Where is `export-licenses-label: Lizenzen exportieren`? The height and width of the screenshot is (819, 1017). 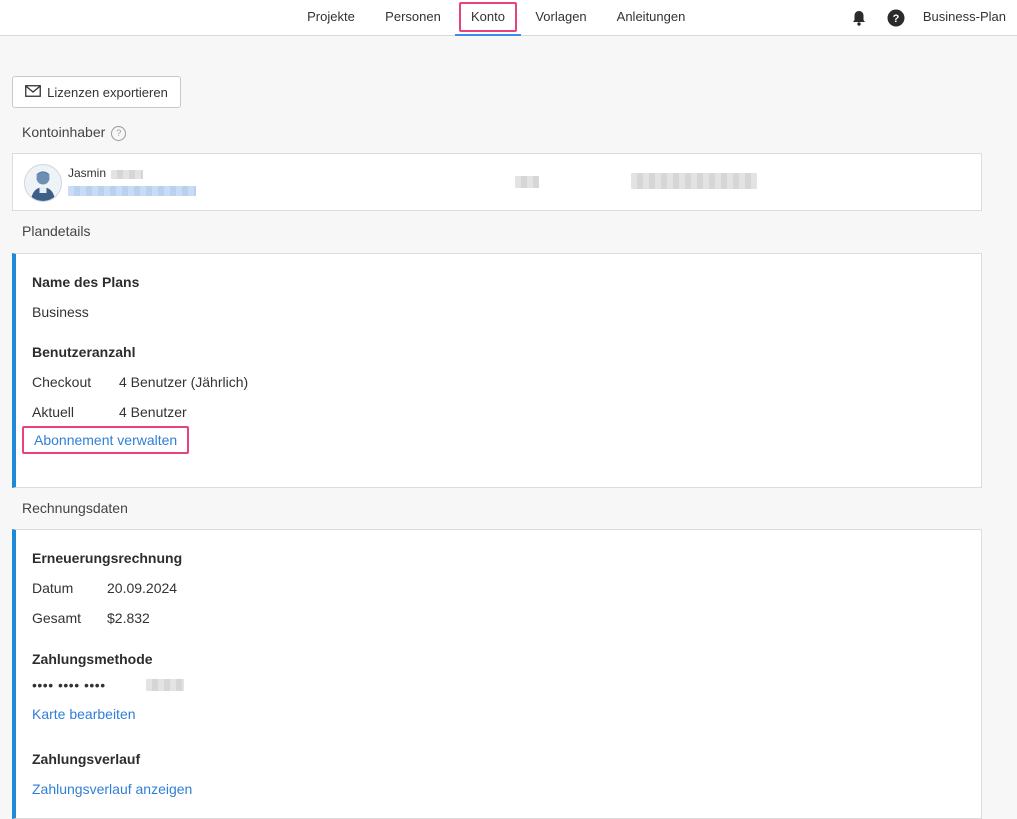 export-licenses-label: Lizenzen exportieren is located at coordinates (107, 92).